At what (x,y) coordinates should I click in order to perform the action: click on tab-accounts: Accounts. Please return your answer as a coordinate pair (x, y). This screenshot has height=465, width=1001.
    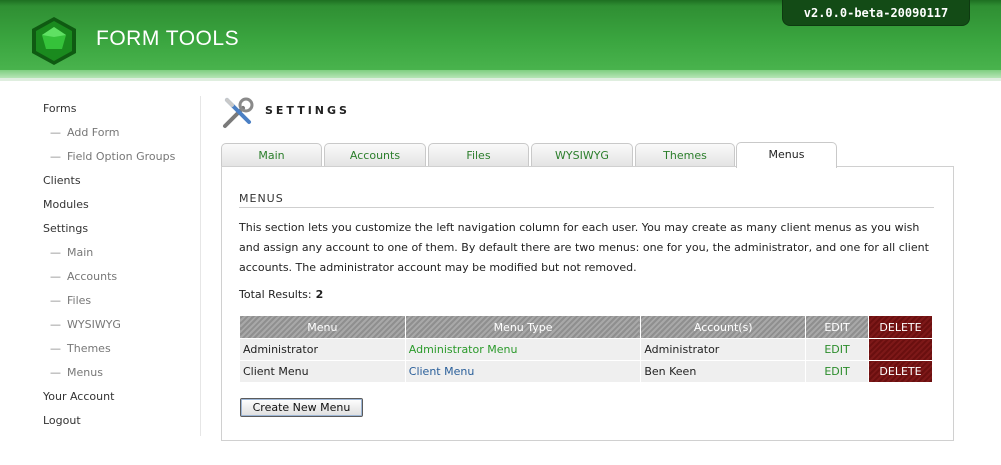
    Looking at the image, I should click on (375, 155).